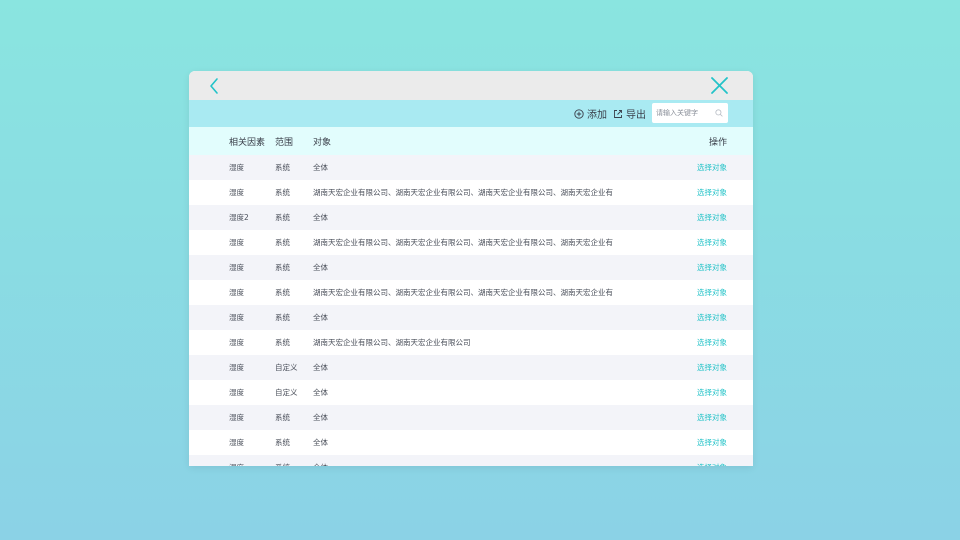 The height and width of the screenshot is (540, 960). I want to click on close-icon, so click(719, 85).